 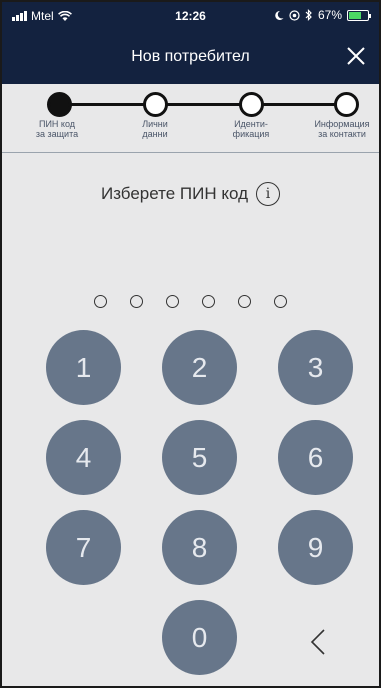 I want to click on pin-prompt-text: Изберете ПИН код, so click(x=174, y=193).